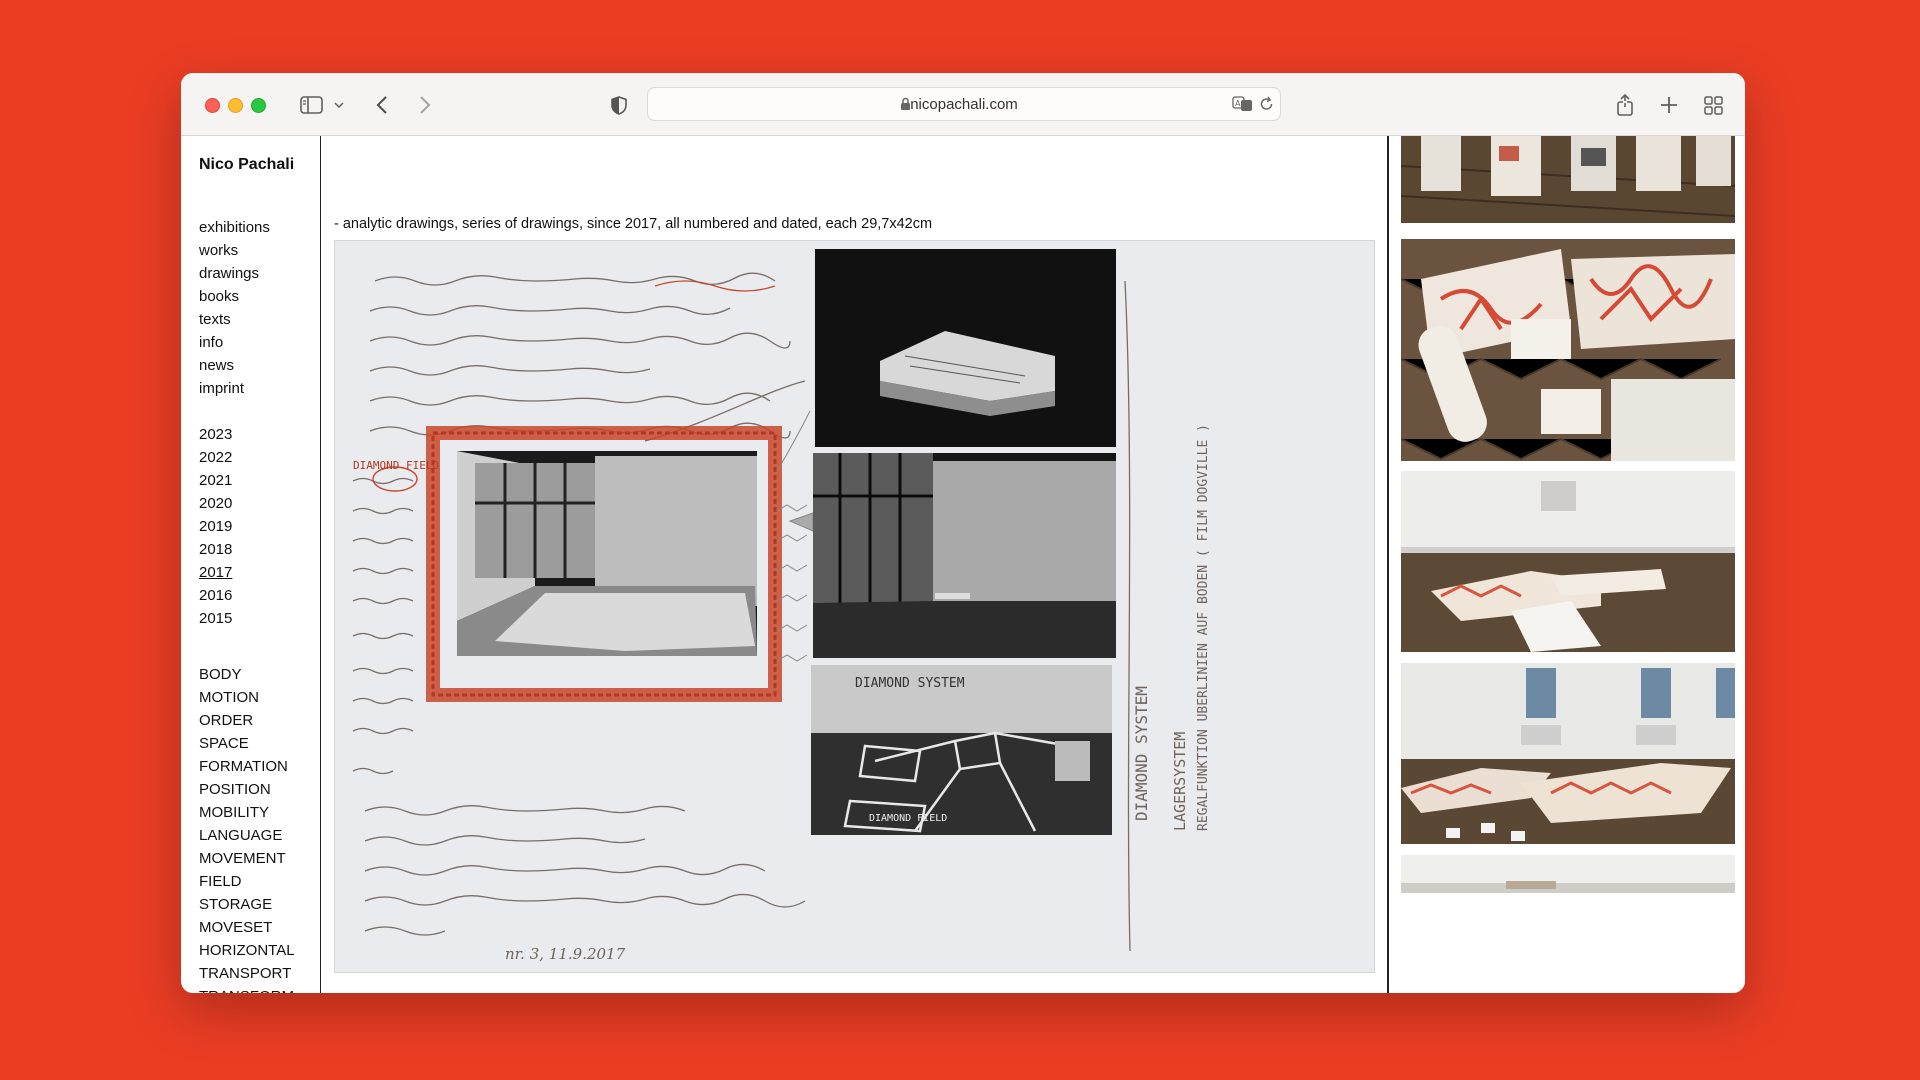  Describe the element at coordinates (1238, 103) in the screenshot. I see `svg-text: A` at that location.